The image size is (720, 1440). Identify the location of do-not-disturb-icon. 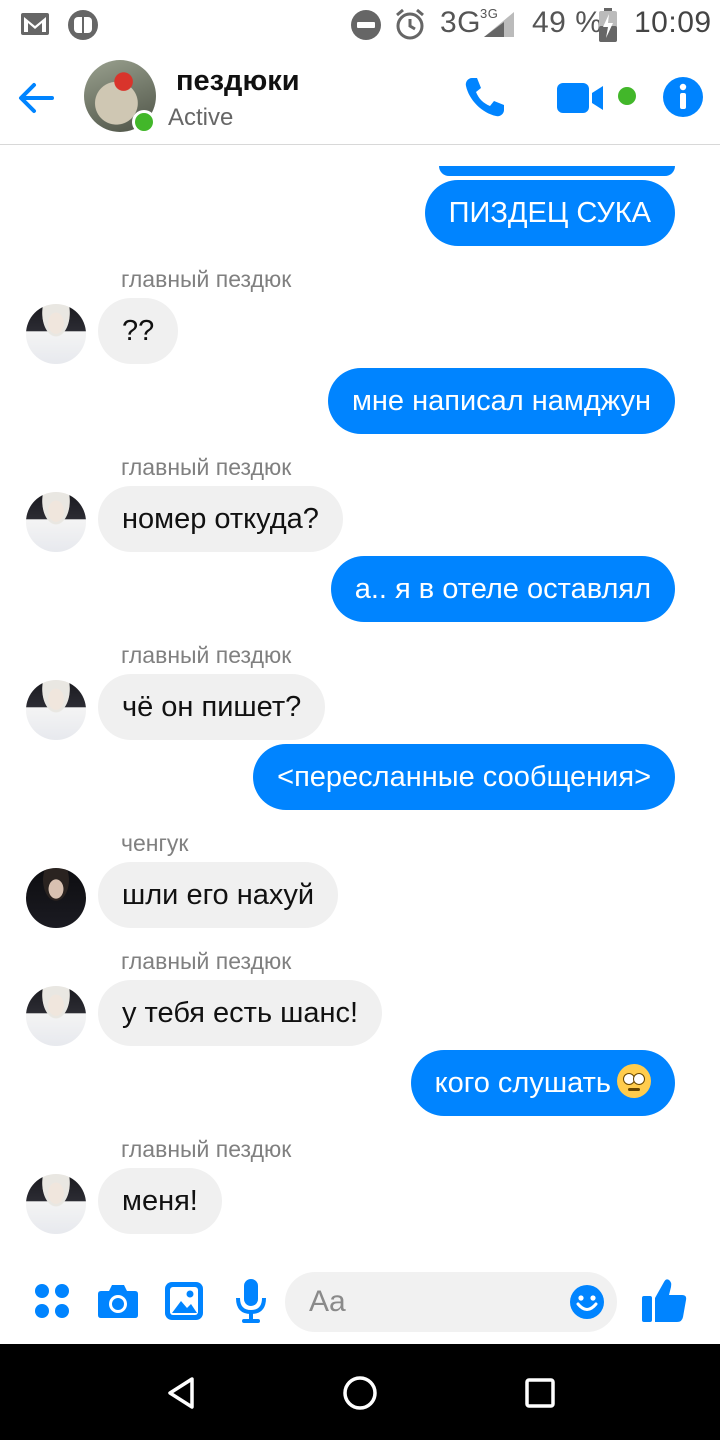
(366, 25).